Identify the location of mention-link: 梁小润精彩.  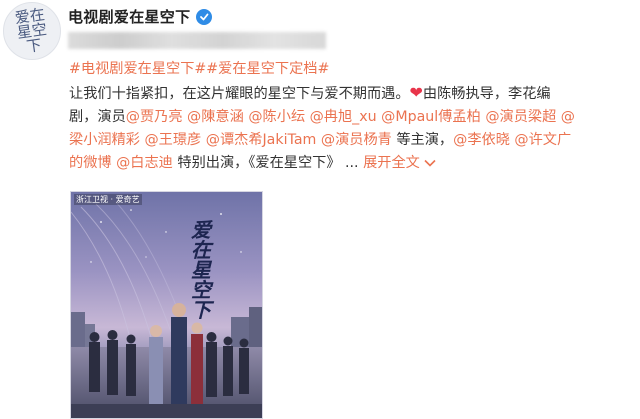
(104, 140).